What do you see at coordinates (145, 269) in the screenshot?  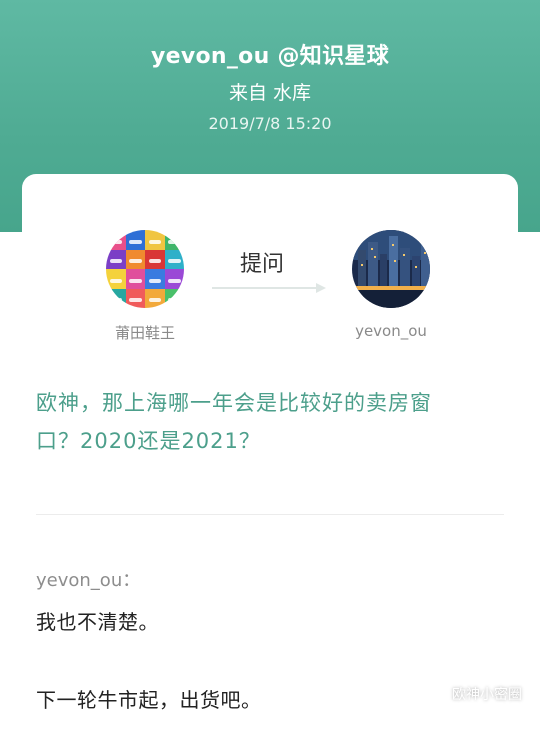 I see `asker-avatar` at bounding box center [145, 269].